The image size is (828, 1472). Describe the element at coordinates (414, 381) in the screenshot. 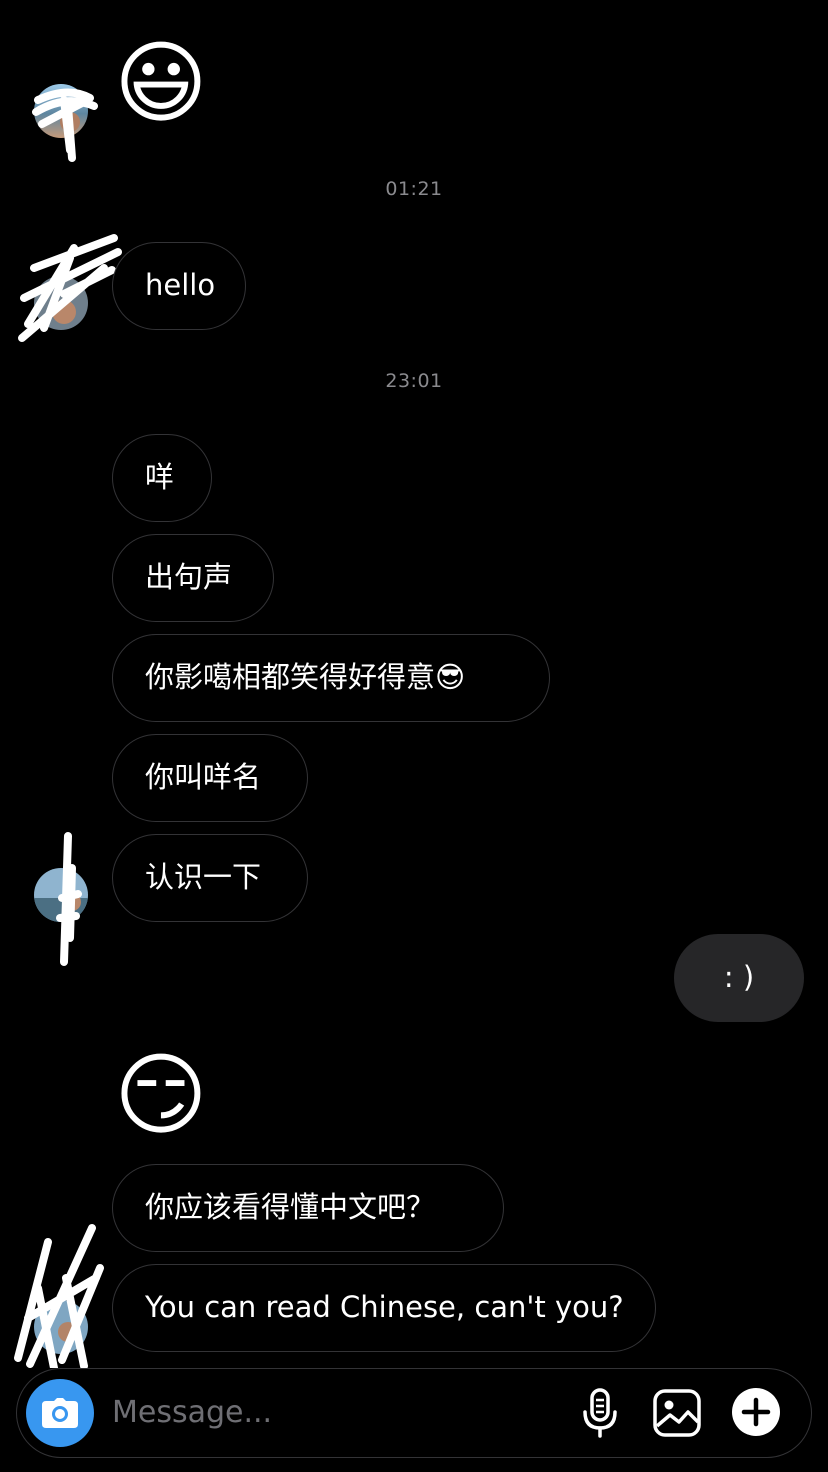

I see `timestamp: 23:01` at that location.